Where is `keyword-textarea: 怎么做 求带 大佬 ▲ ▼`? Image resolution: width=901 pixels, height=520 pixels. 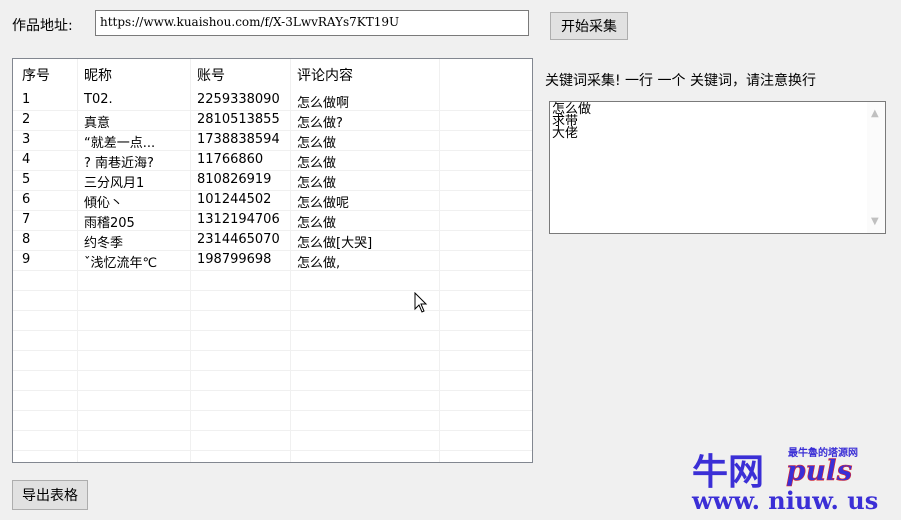 keyword-textarea: 怎么做 求带 大佬 ▲ ▼ is located at coordinates (717, 167).